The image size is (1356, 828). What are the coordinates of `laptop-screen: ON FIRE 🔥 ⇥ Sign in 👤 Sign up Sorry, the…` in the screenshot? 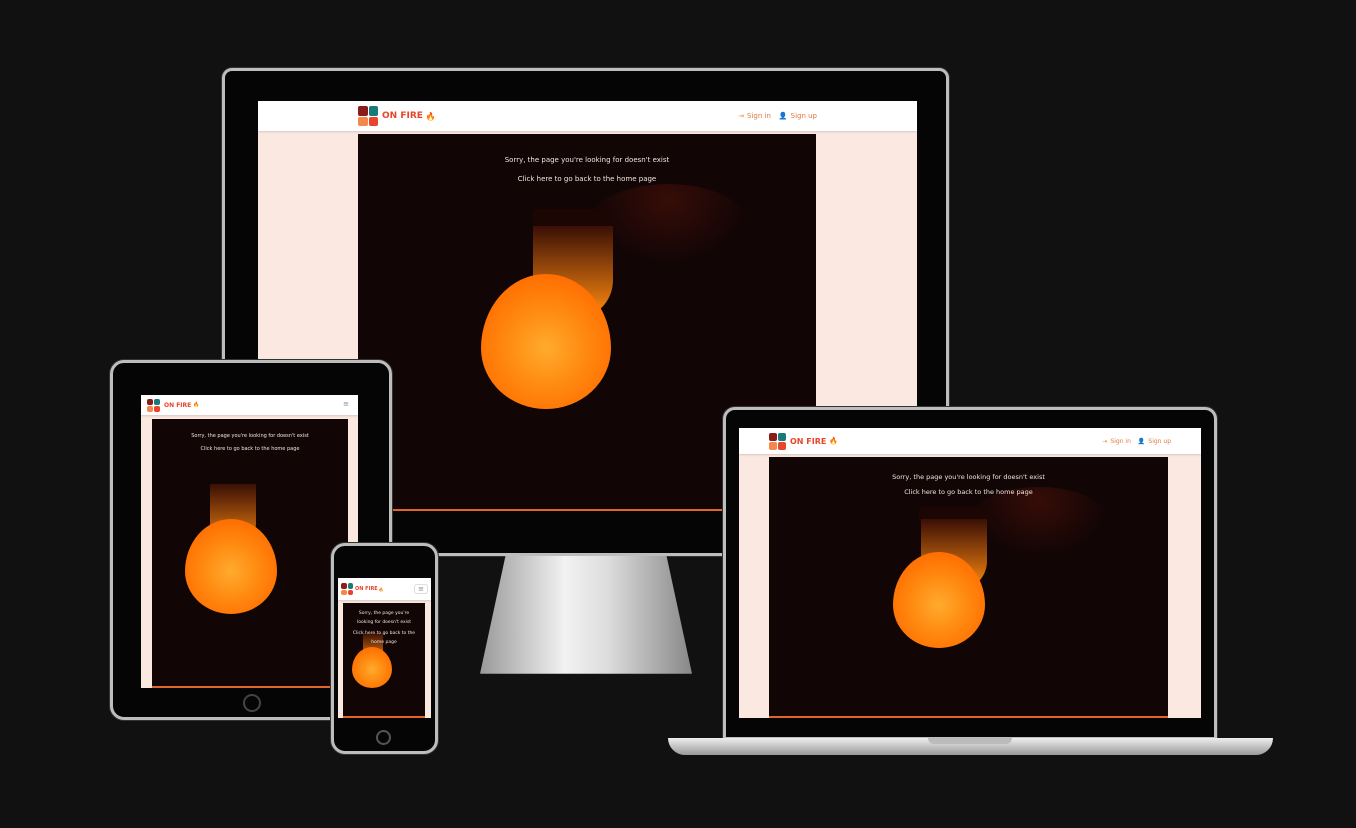 It's located at (970, 573).